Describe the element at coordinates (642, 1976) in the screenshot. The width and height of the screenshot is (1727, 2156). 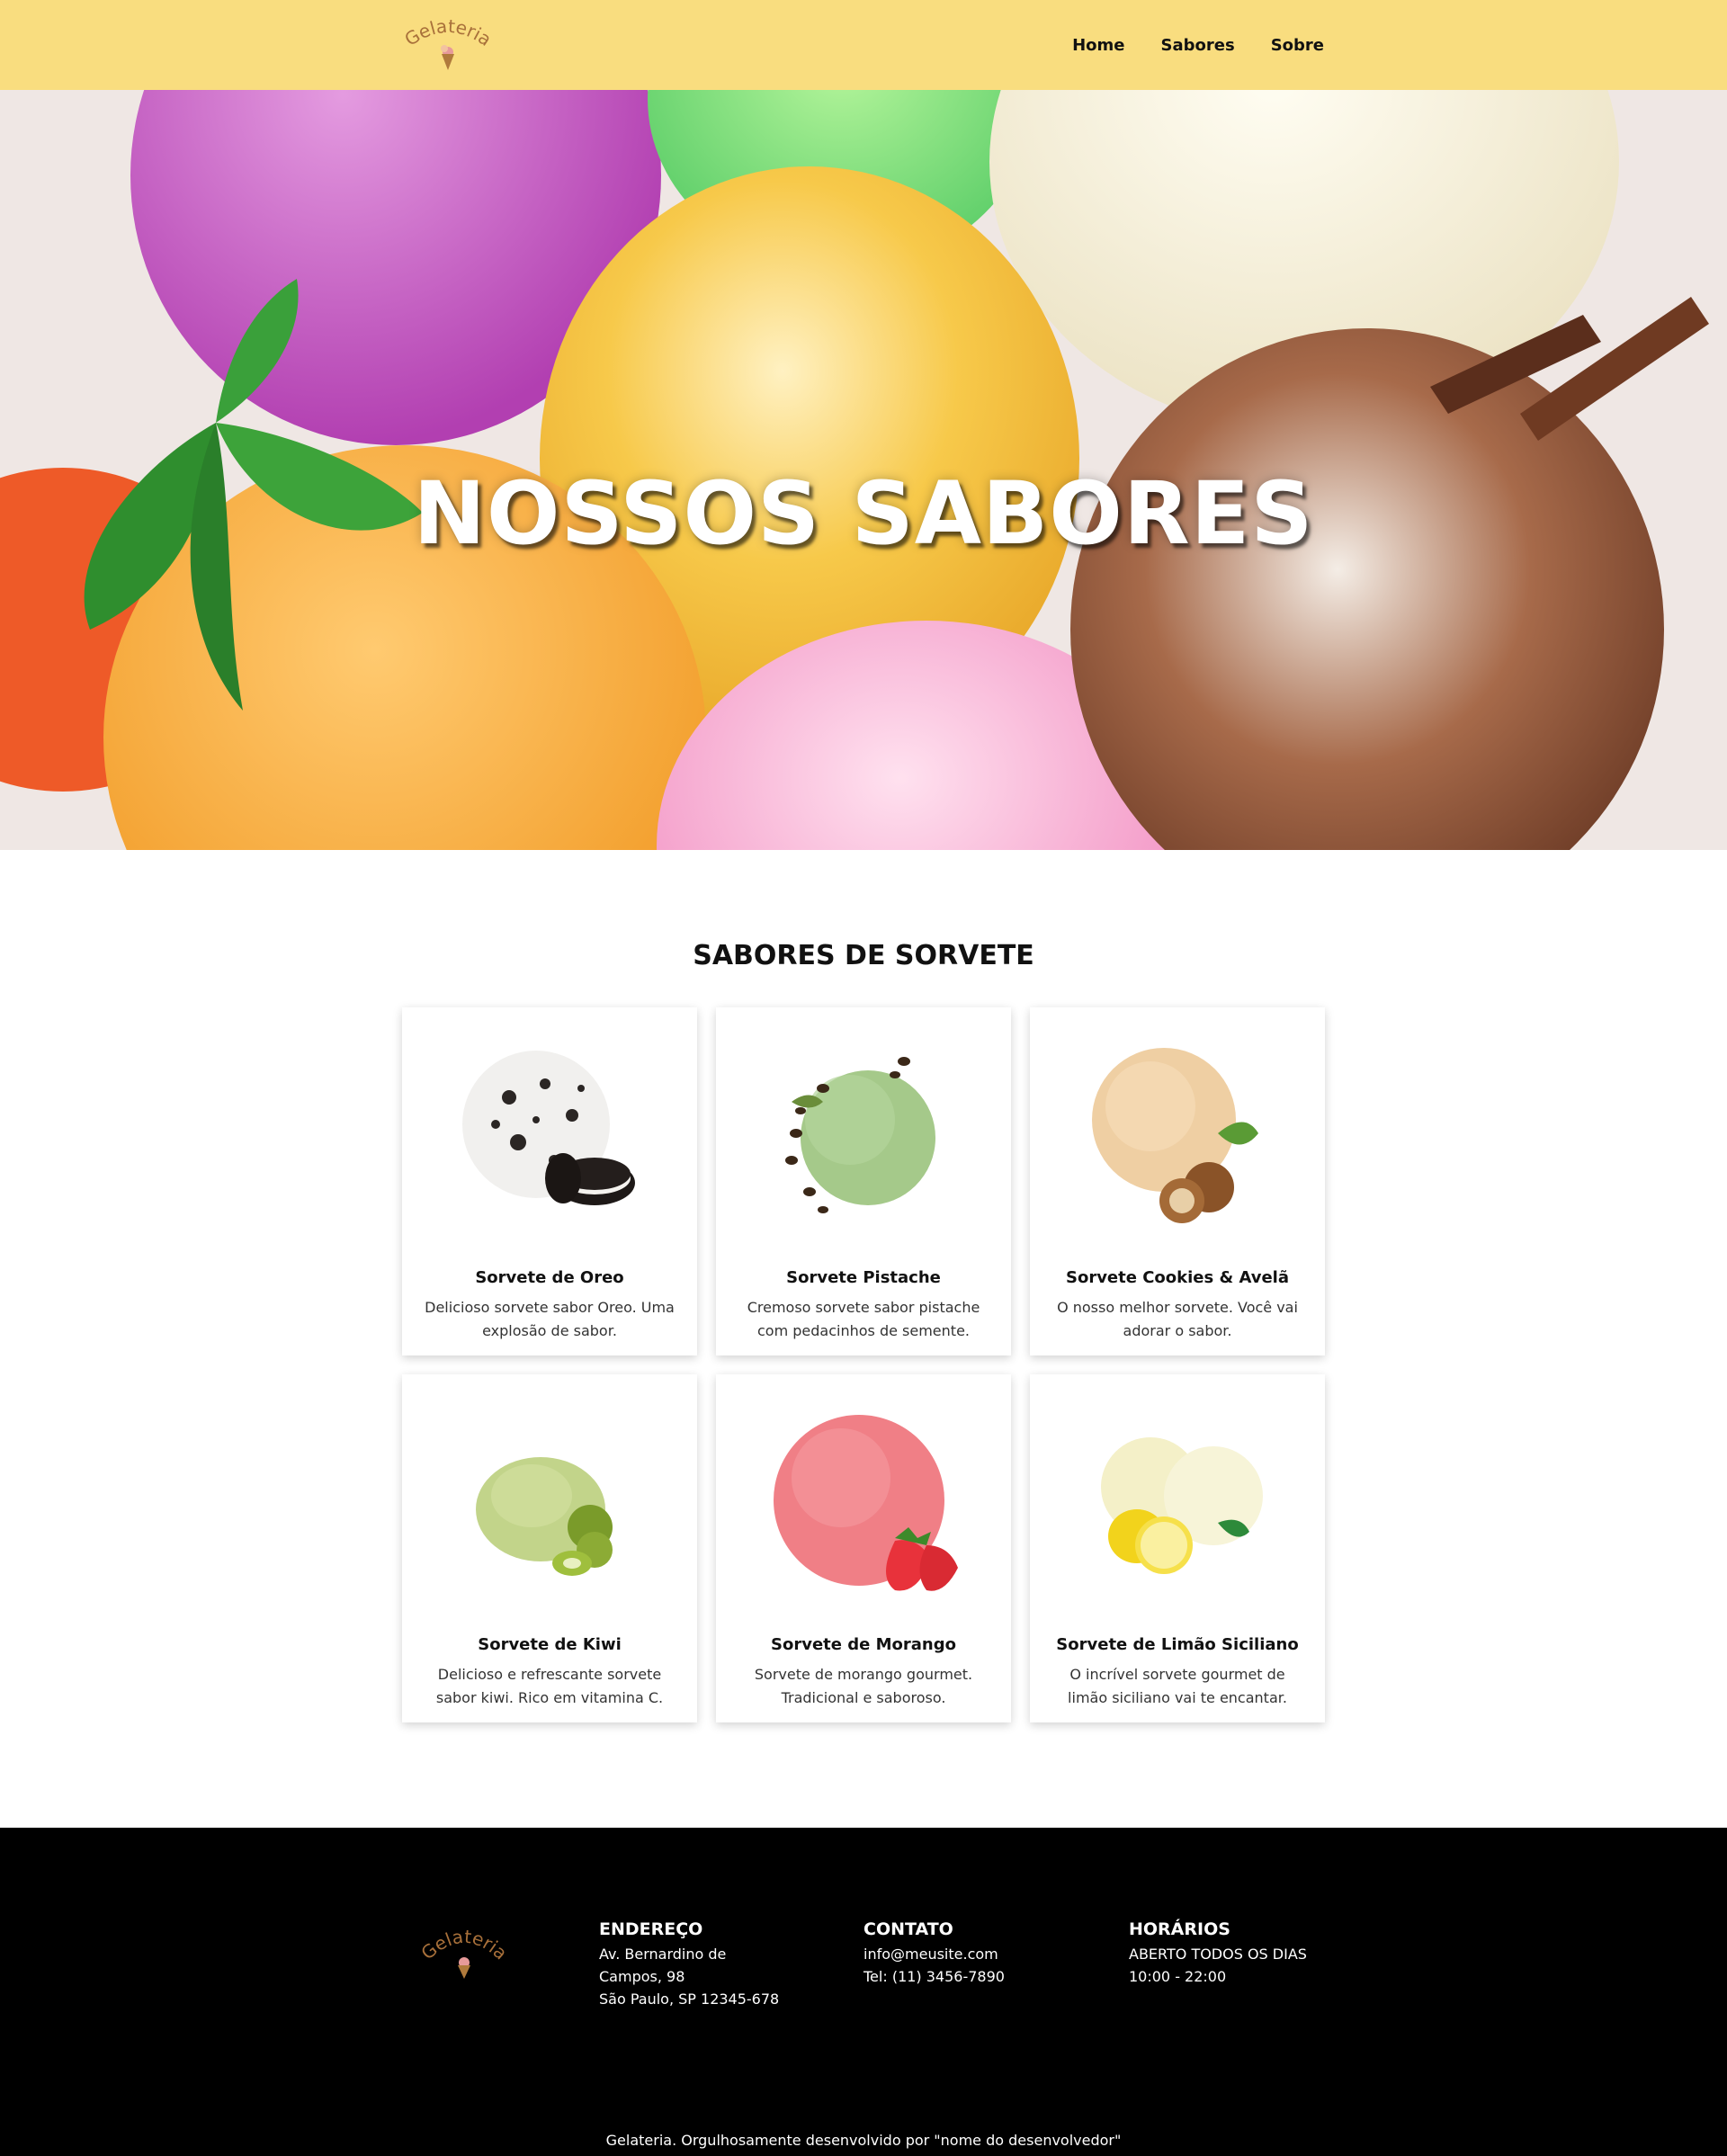
I see `footer-address-line: Campos, 98` at that location.